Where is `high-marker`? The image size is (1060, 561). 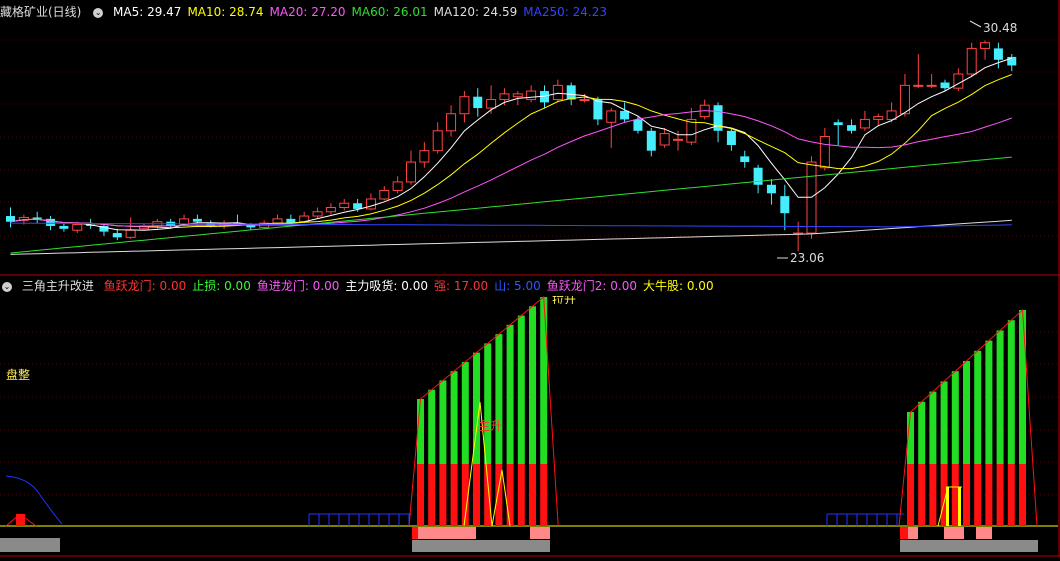 high-marker is located at coordinates (975, 24).